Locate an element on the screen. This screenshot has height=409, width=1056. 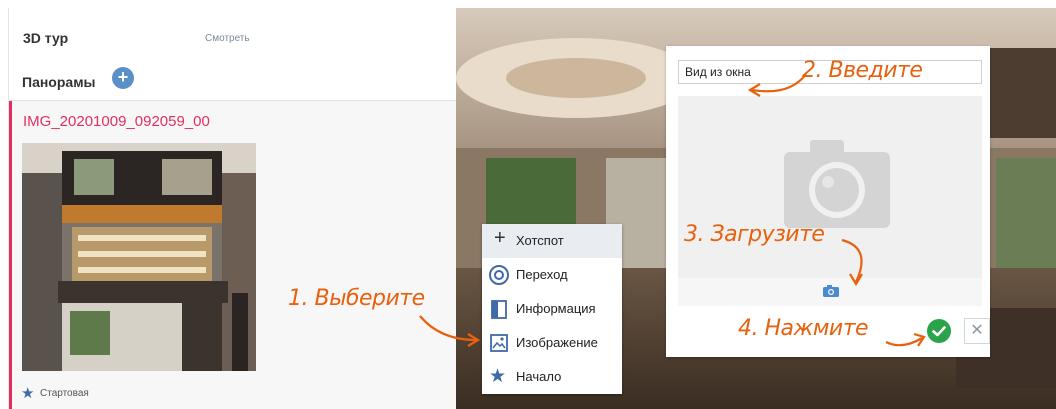
upload-bar is located at coordinates (830, 292).